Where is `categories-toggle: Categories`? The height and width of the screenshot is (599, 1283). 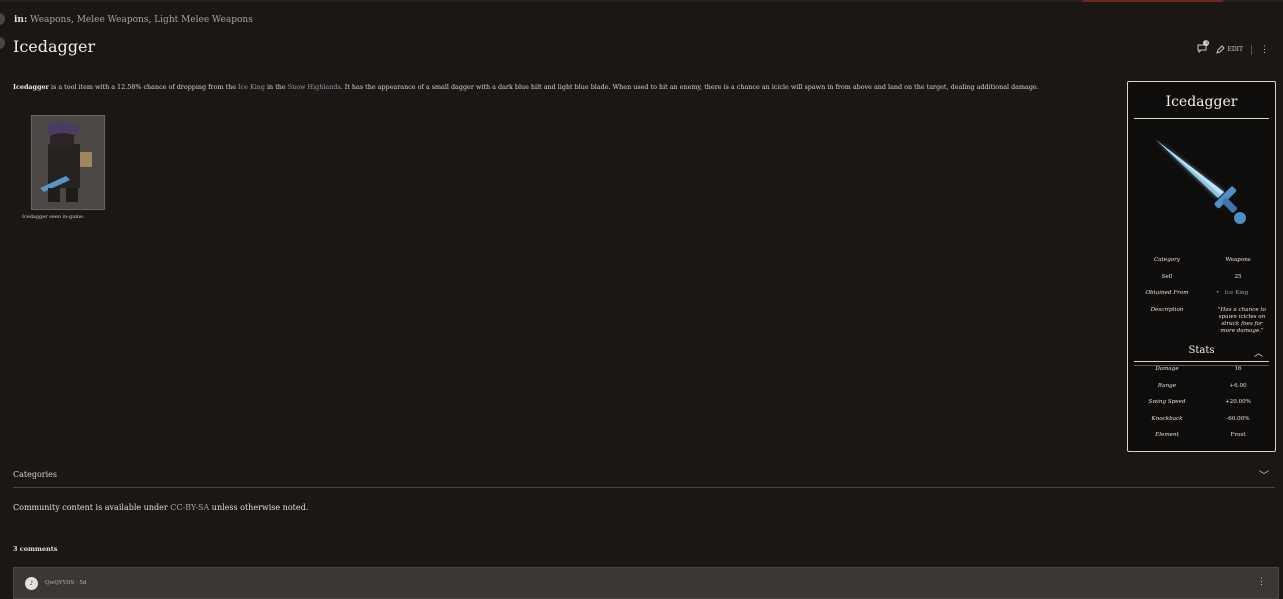
categories-toggle: Categories is located at coordinates (35, 474).